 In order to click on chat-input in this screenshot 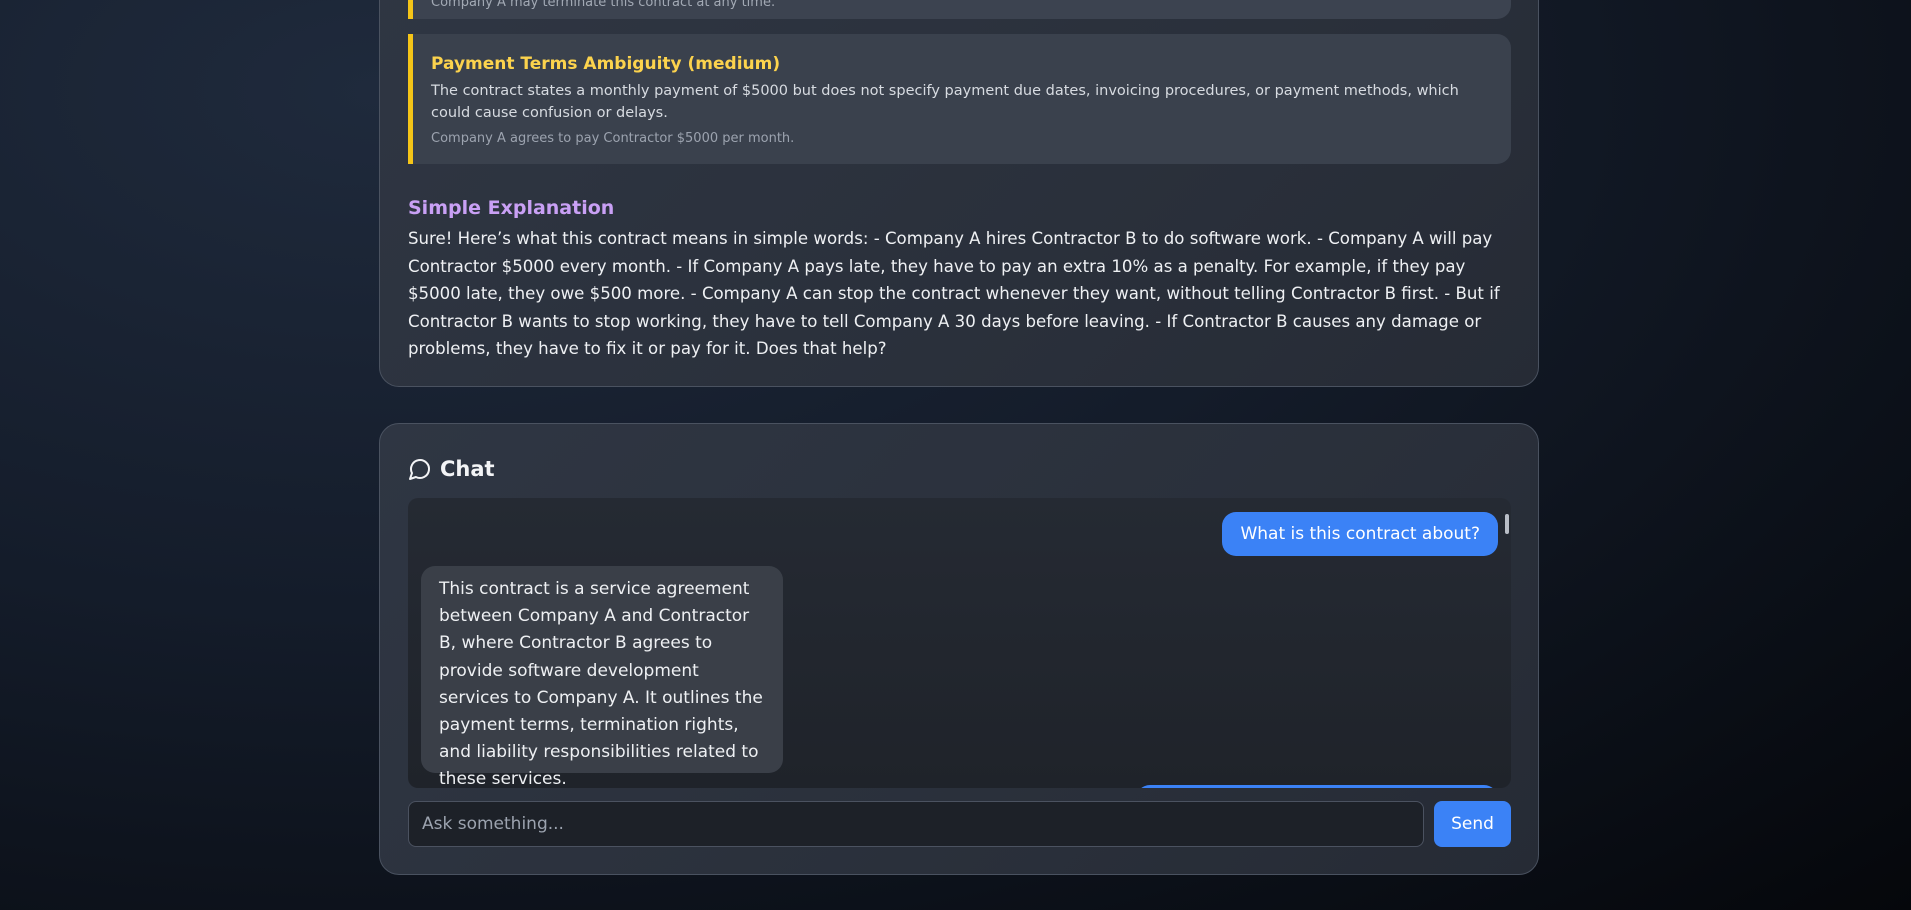, I will do `click(916, 824)`.